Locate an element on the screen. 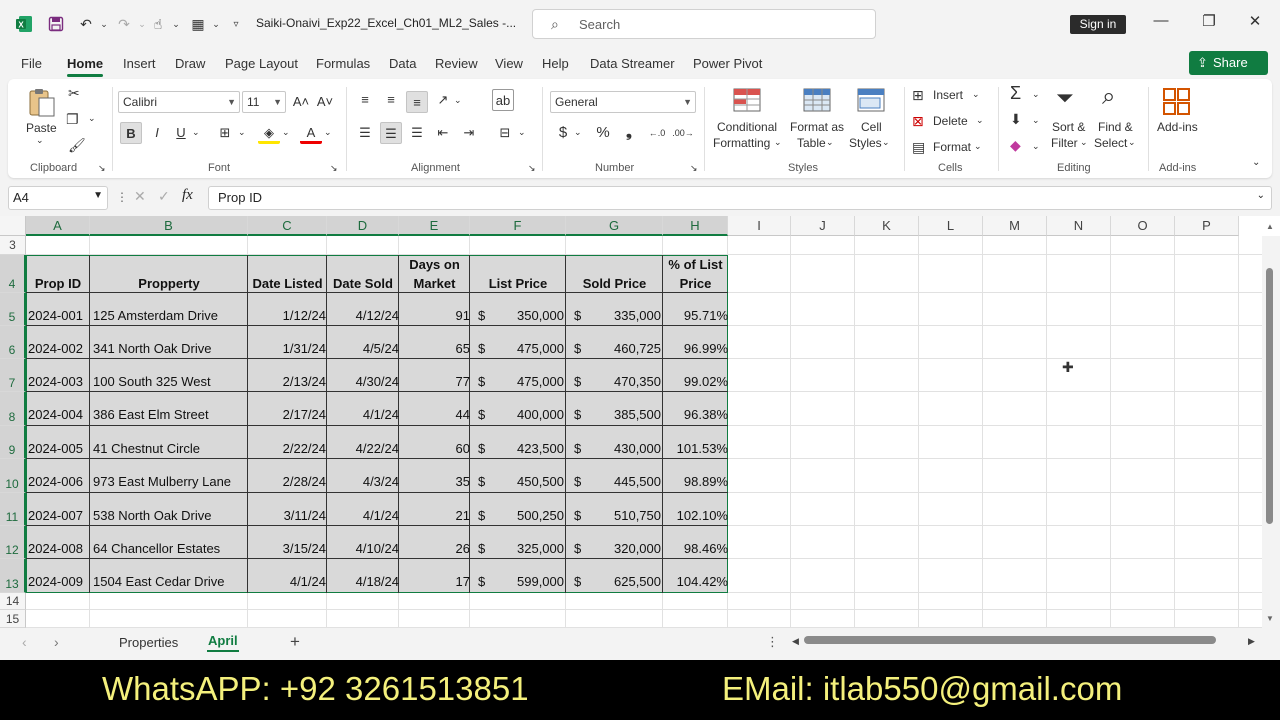 Image resolution: width=1280 pixels, height=720 pixels. column-header-b: B is located at coordinates (169, 226).